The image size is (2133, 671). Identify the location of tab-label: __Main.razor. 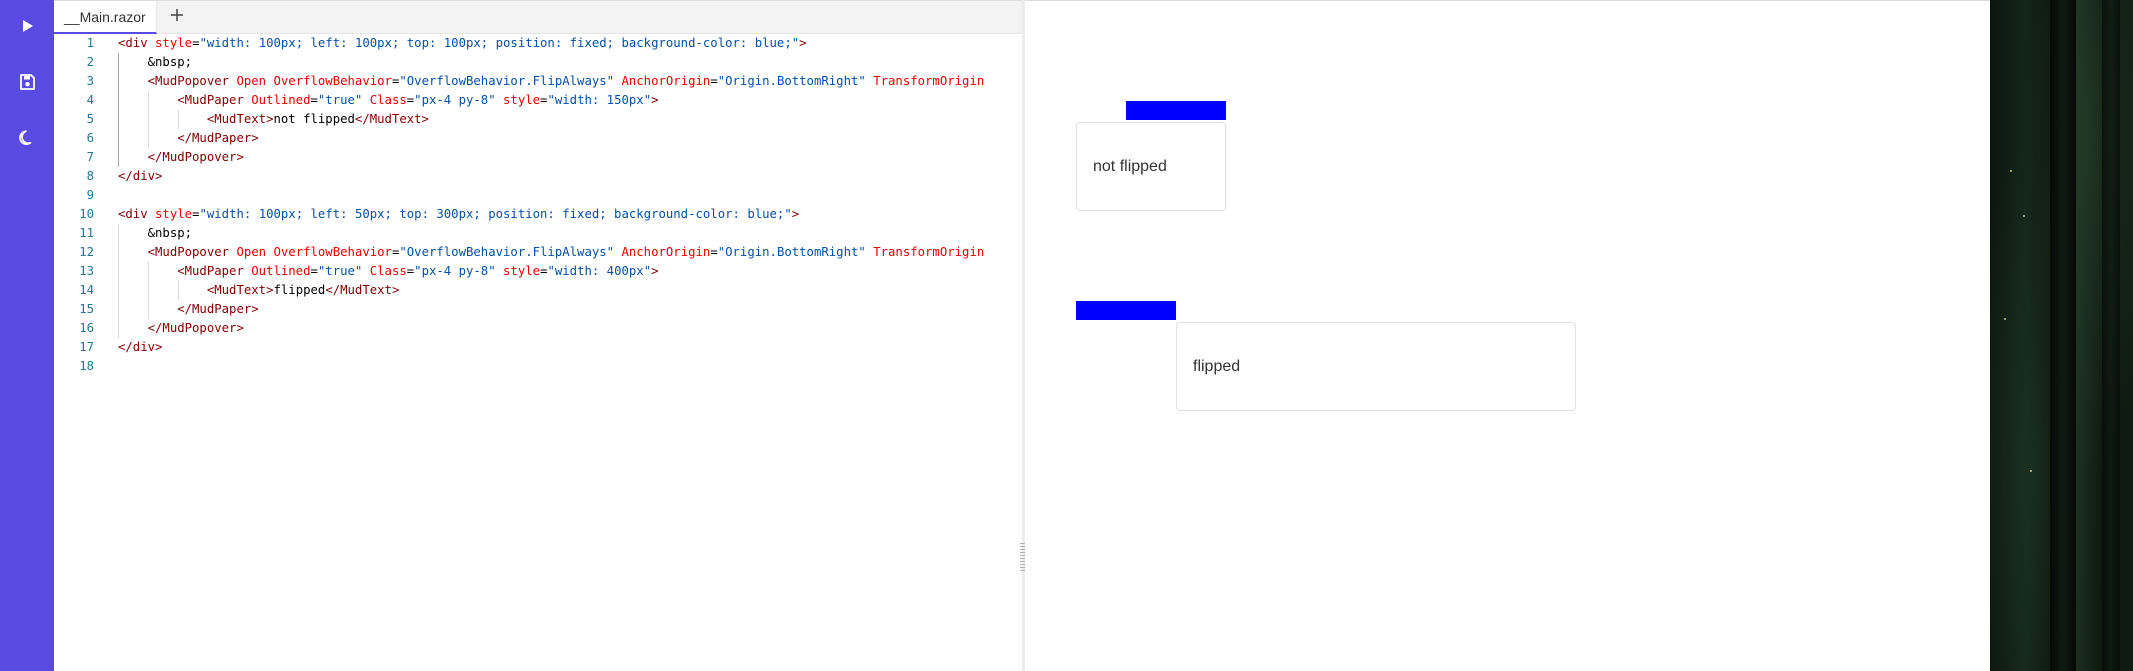
(105, 16).